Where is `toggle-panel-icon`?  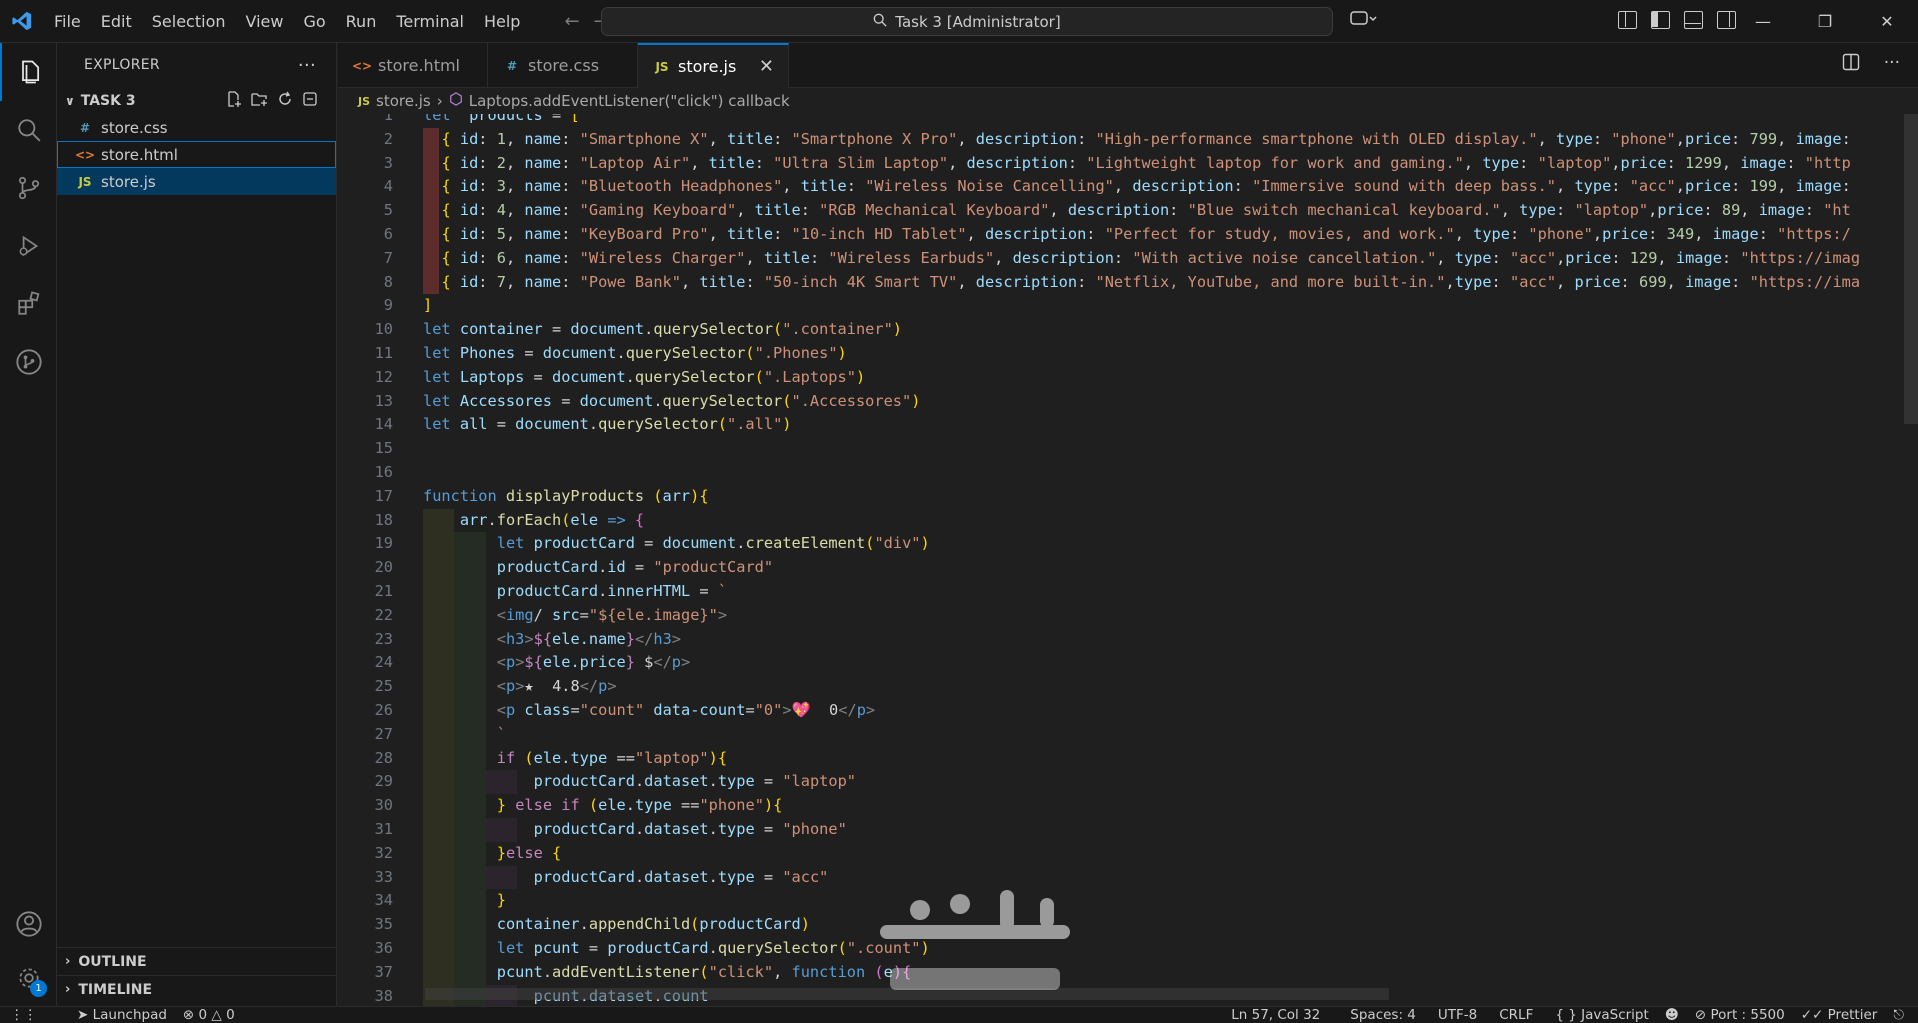 toggle-panel-icon is located at coordinates (1693, 20).